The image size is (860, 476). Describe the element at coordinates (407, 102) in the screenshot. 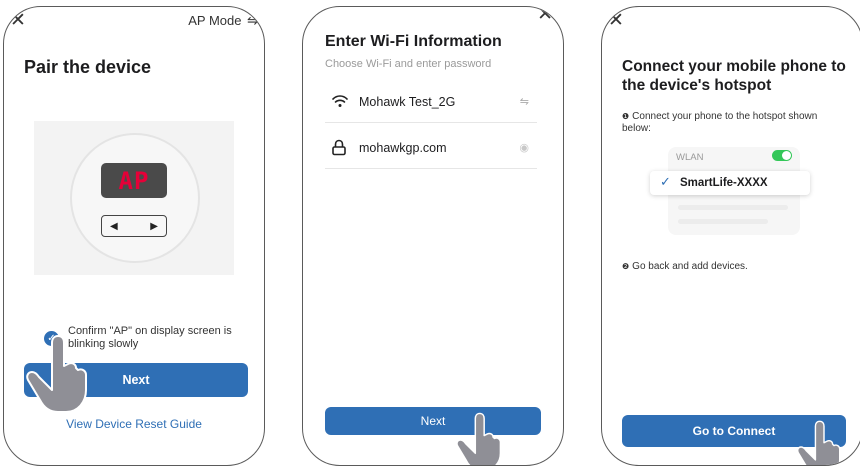

I see `wifi-name: Mohawk Test_2G` at that location.